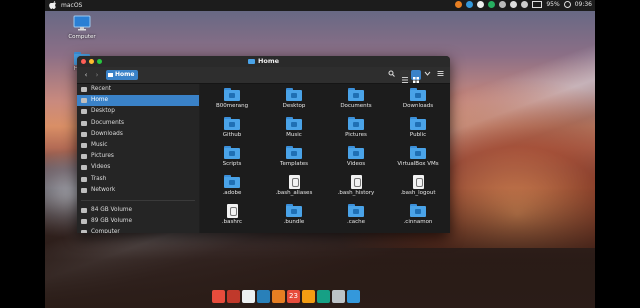  What do you see at coordinates (503, 4) in the screenshot?
I see `tray-keyboard-icon` at bounding box center [503, 4].